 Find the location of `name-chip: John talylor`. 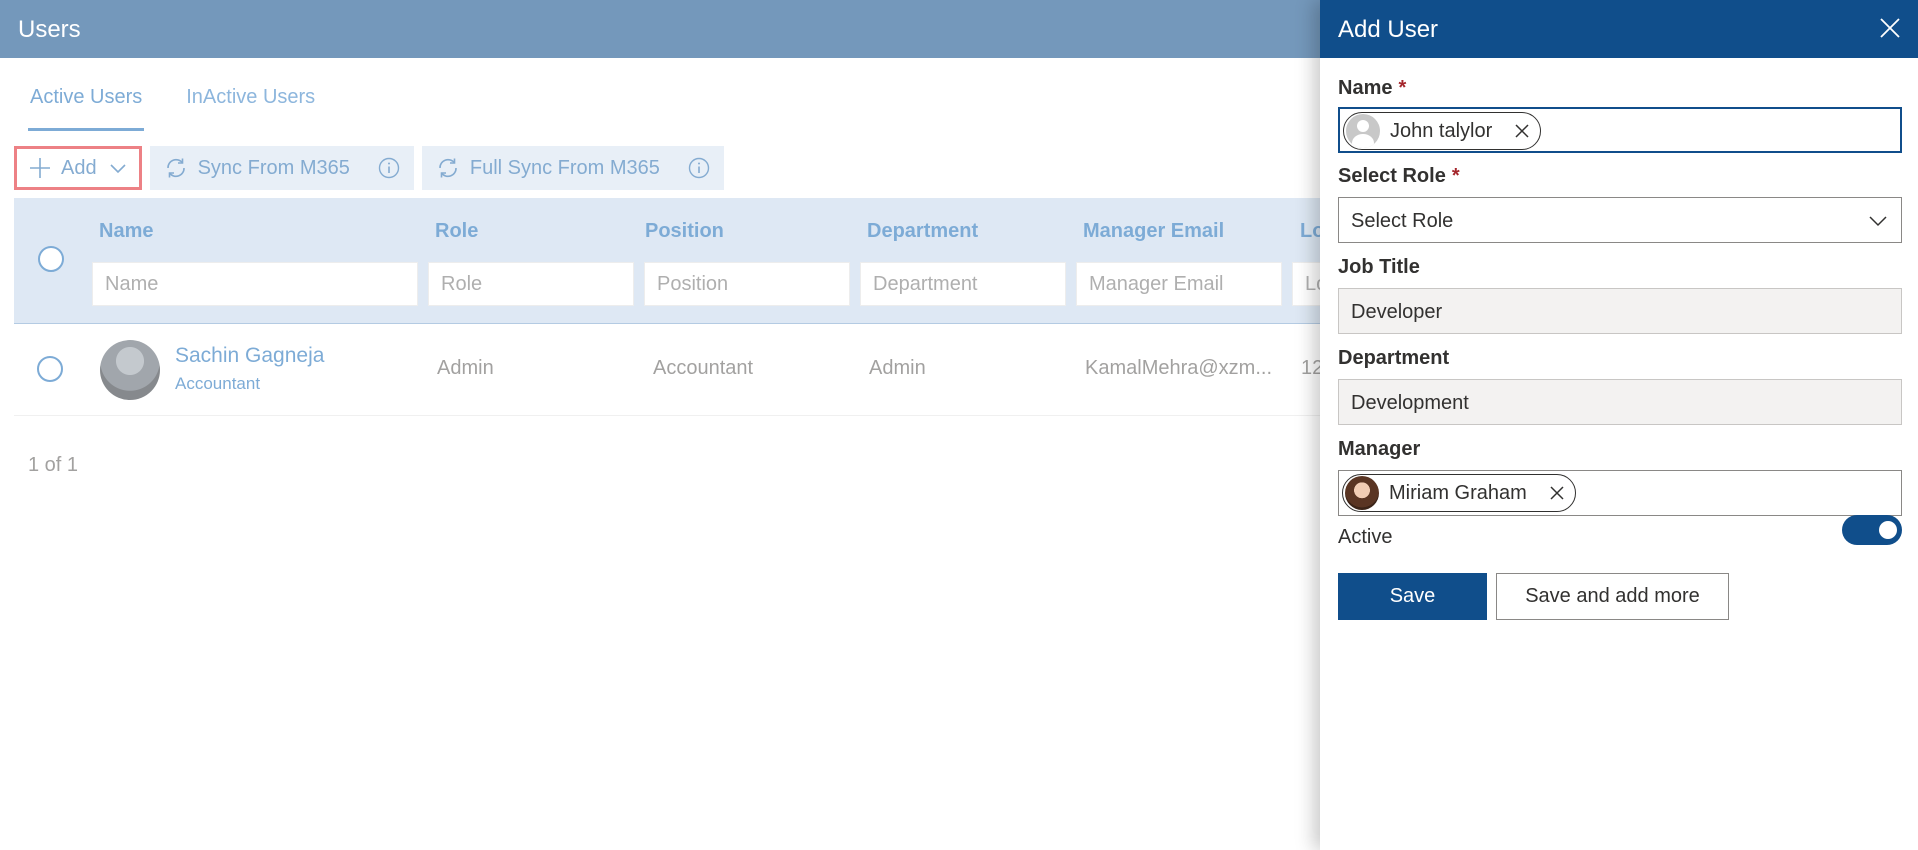

name-chip: John talylor is located at coordinates (1442, 131).